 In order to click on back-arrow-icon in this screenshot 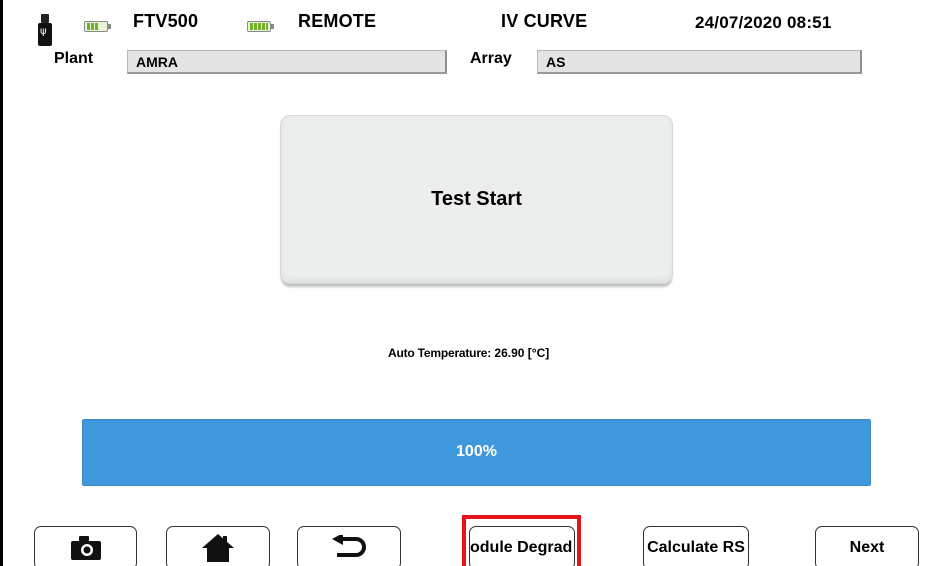, I will do `click(349, 546)`.